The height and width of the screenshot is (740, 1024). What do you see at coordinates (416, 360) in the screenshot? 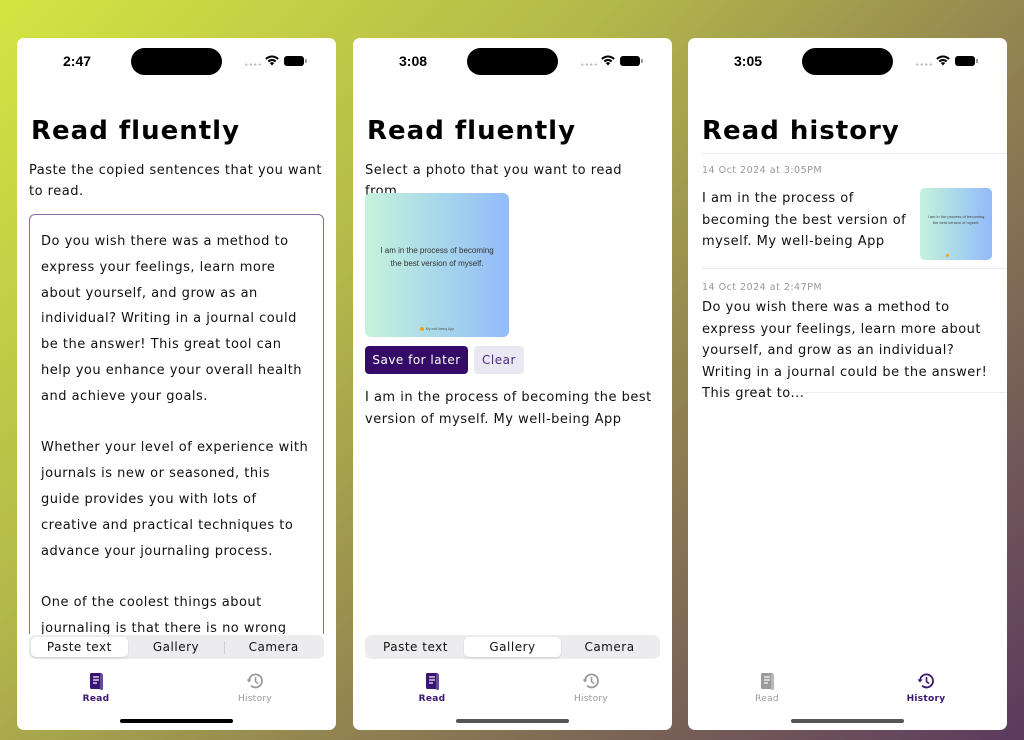
I see `save-for-later-button: Save for later` at bounding box center [416, 360].